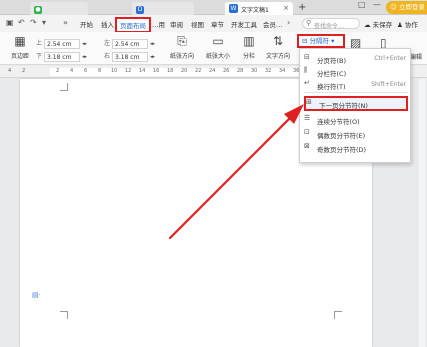  Describe the element at coordinates (309, 23) in the screenshot. I see `search-icon: ⚲` at that location.